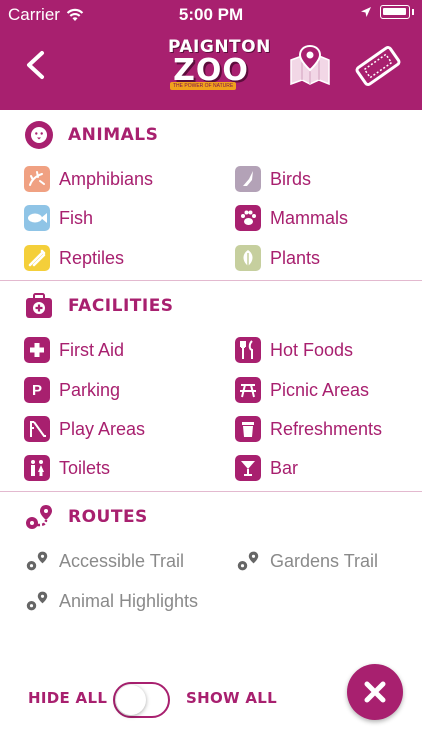 Image resolution: width=422 pixels, height=750 pixels. Describe the element at coordinates (366, 12) in the screenshot. I see `location-arrow-icon` at that location.